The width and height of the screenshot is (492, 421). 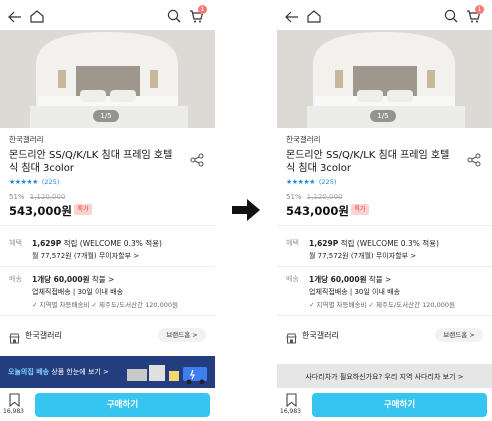 What do you see at coordinates (29, 372) in the screenshot?
I see `banner-highlight: 오늘의집 배송` at bounding box center [29, 372].